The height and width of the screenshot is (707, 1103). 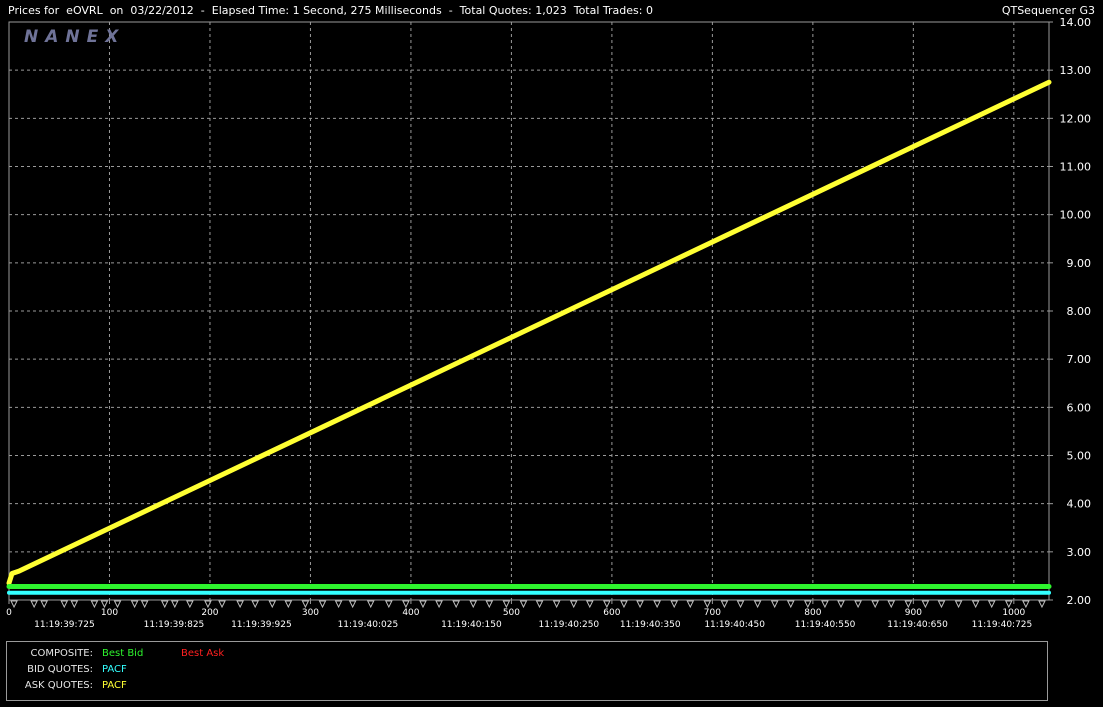 What do you see at coordinates (174, 625) in the screenshot?
I see `time-label: 11:19:39:825` at bounding box center [174, 625].